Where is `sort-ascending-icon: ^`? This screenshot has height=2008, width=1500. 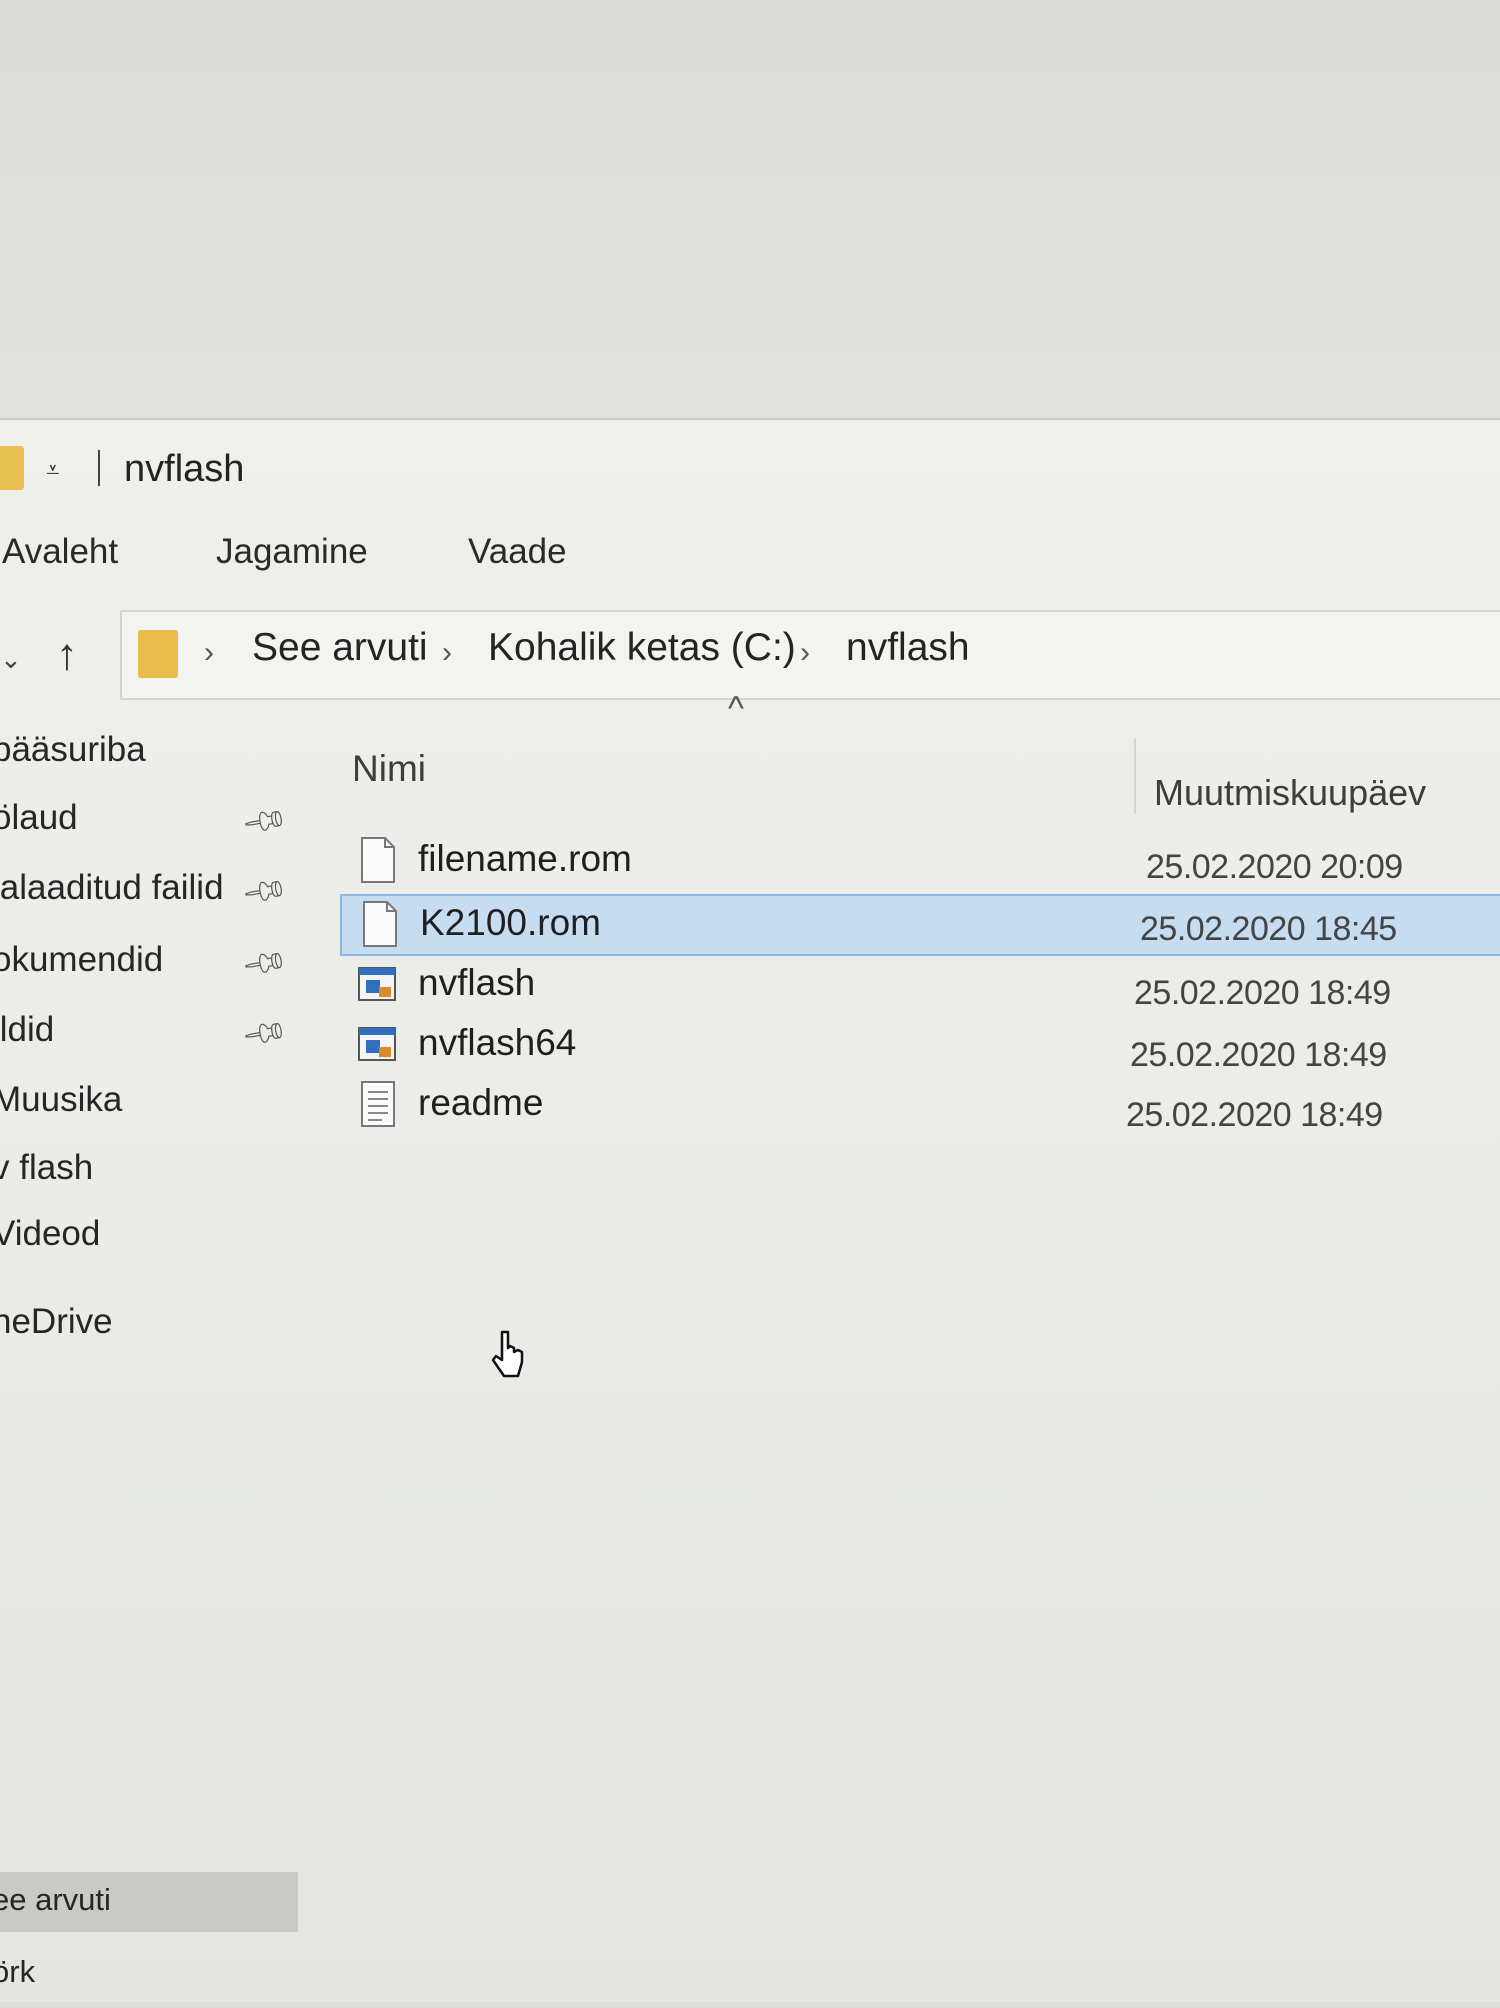 sort-ascending-icon: ^ is located at coordinates (736, 709).